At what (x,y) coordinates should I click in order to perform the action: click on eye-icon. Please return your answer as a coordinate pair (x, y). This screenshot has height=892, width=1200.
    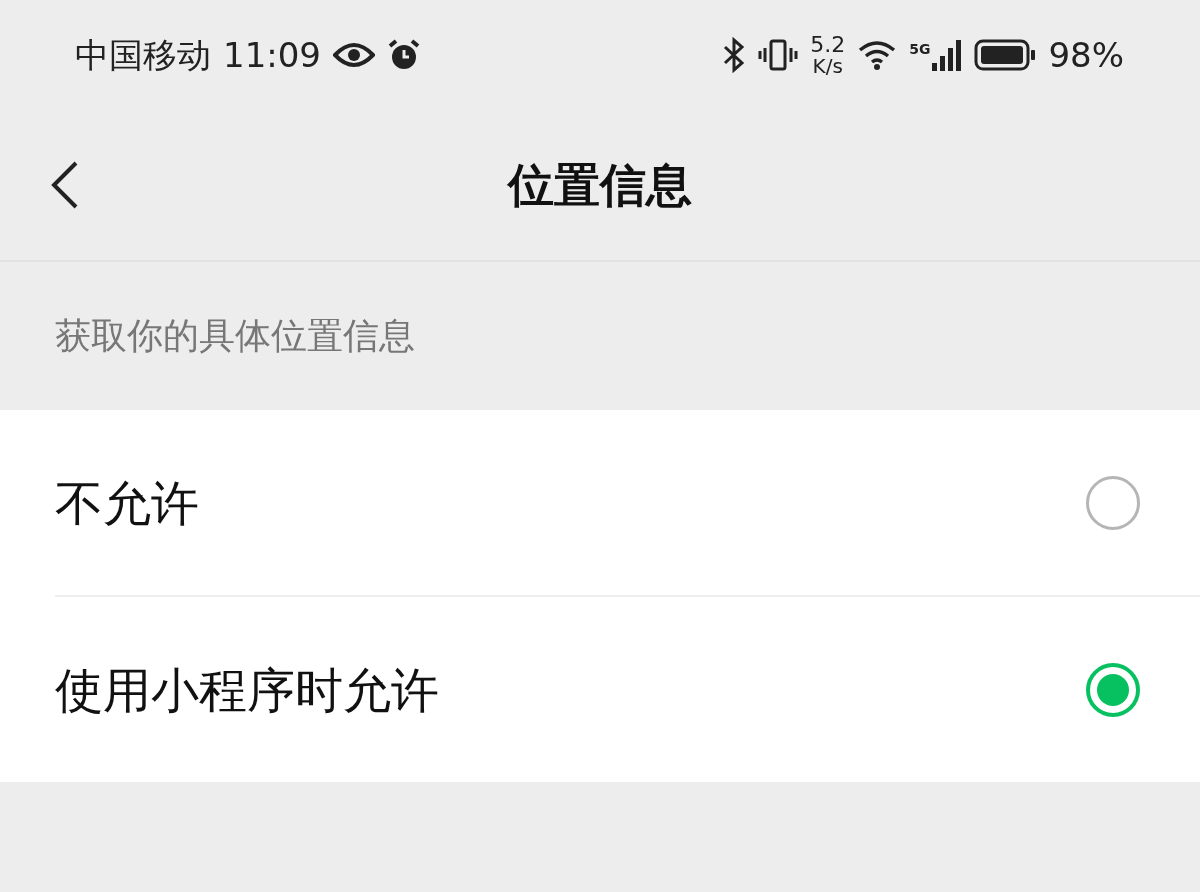
    Looking at the image, I should click on (354, 55).